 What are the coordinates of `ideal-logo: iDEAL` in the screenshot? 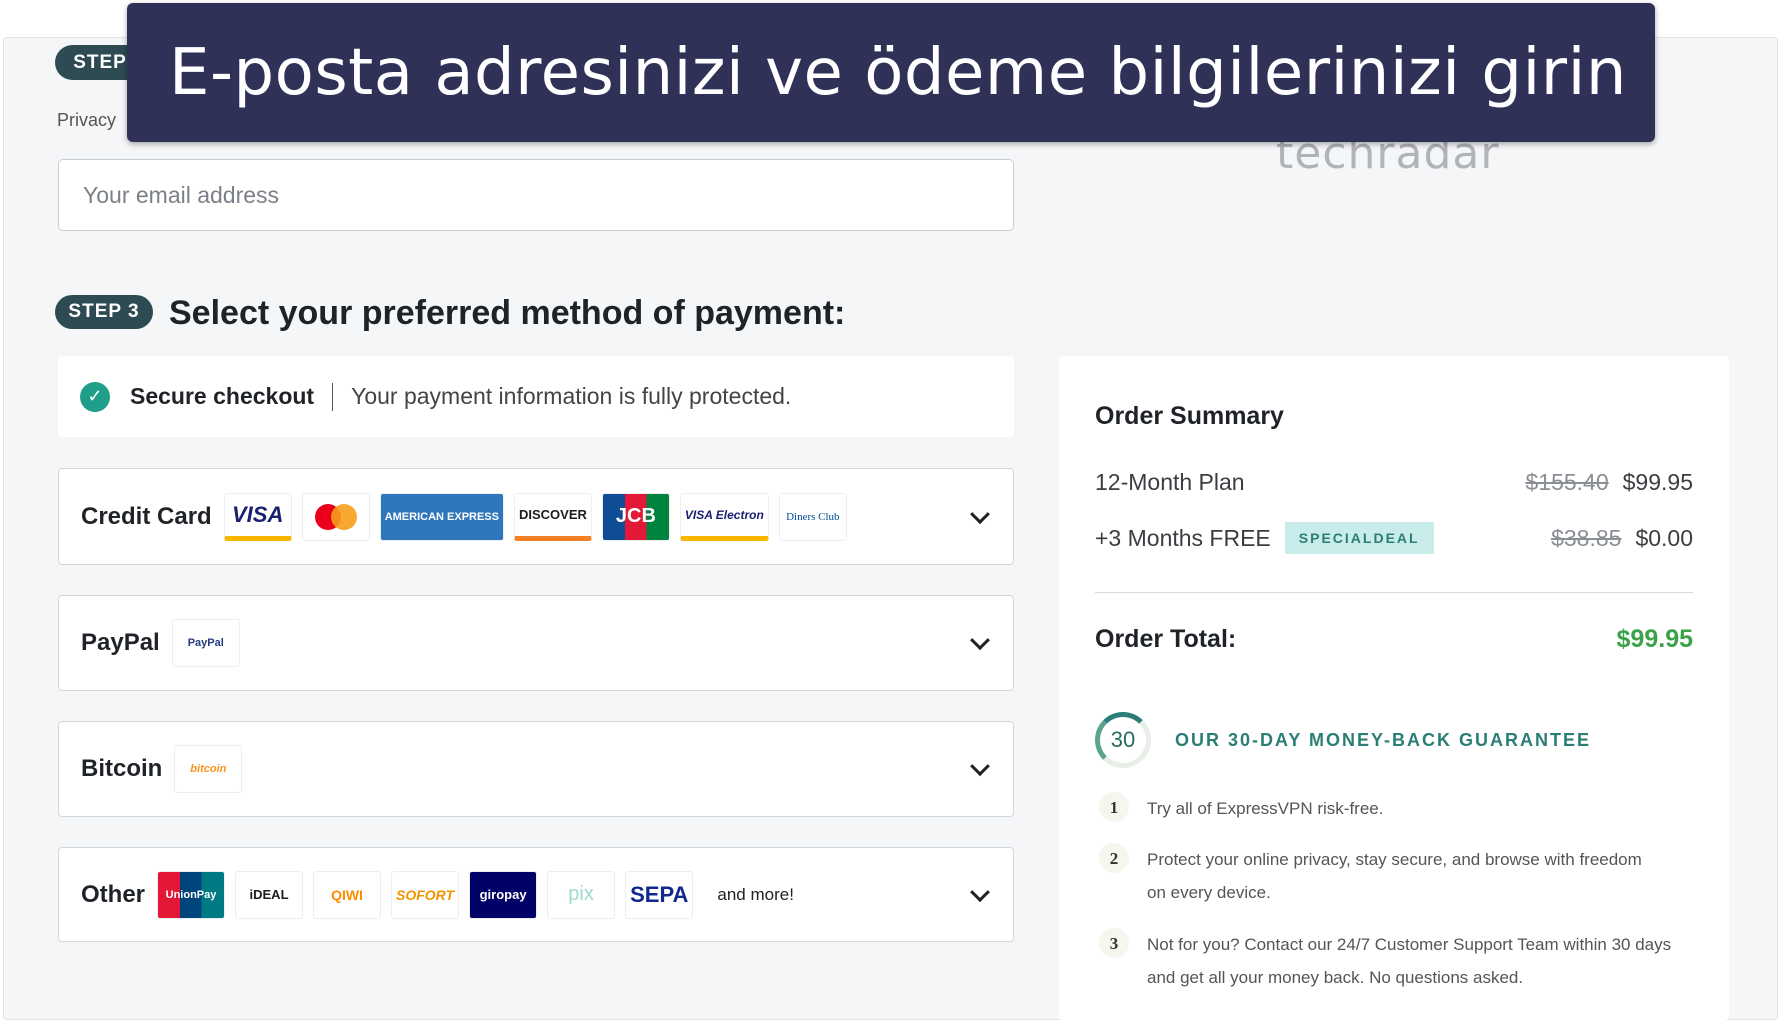 It's located at (269, 894).